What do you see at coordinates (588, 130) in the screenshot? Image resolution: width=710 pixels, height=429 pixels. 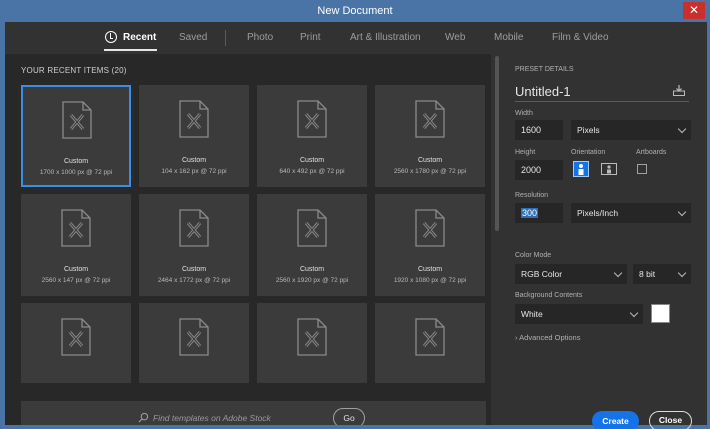 I see `width-unit-value: Pixels` at bounding box center [588, 130].